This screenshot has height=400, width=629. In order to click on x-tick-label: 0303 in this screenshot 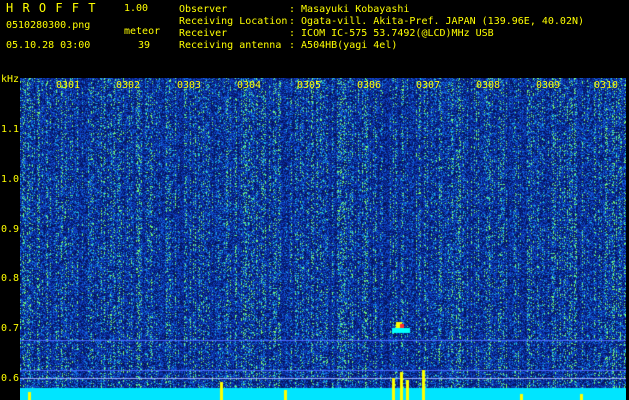, I will do `click(189, 85)`.